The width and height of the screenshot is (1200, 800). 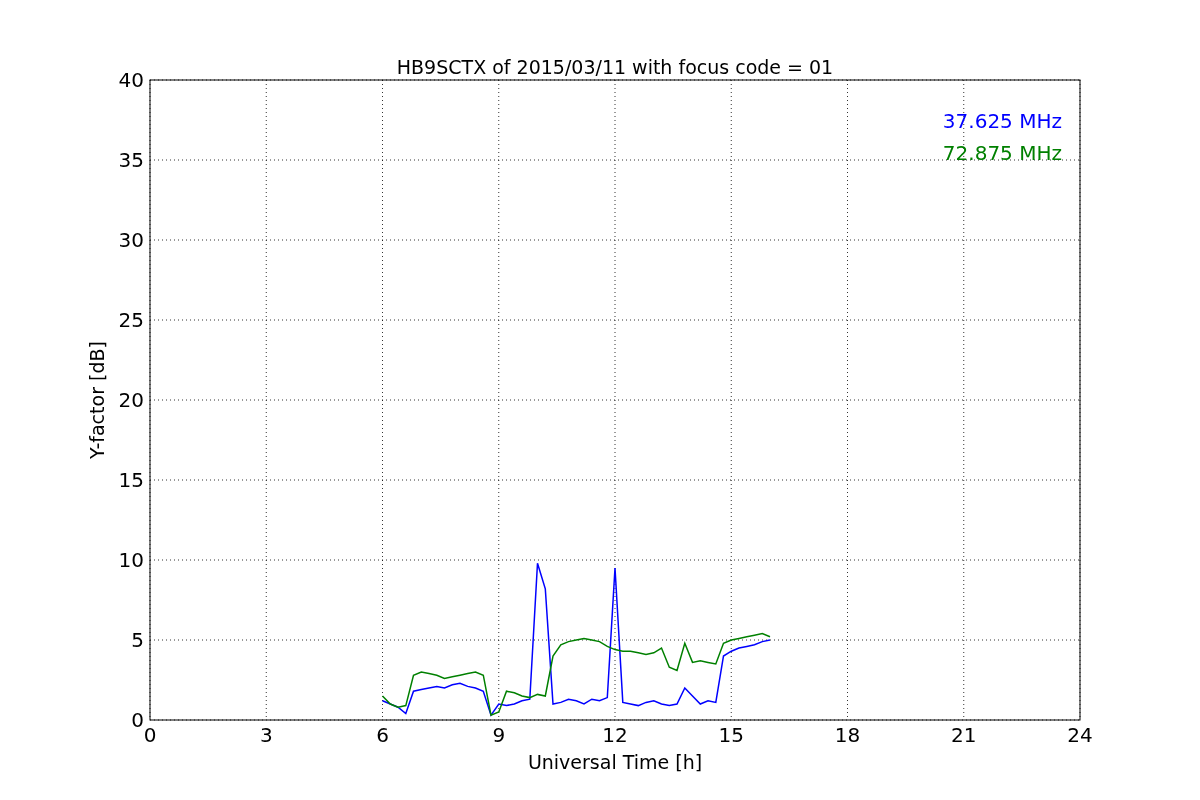 I want to click on y-tick-label: 10, so click(x=131, y=560).